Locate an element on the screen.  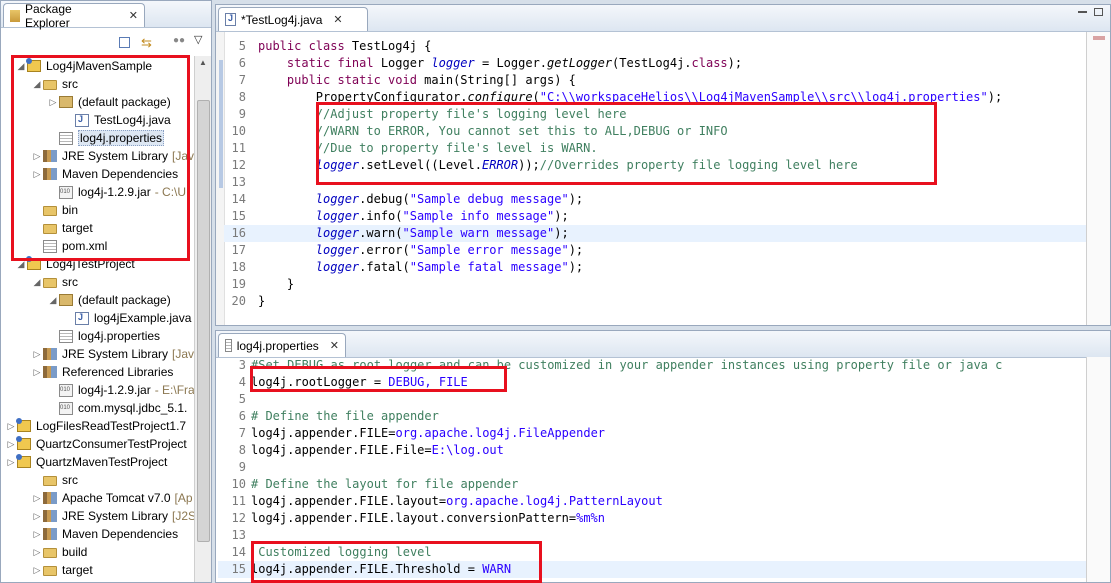
tree-item: TestLog4j.java is located at coordinates (117, 120).